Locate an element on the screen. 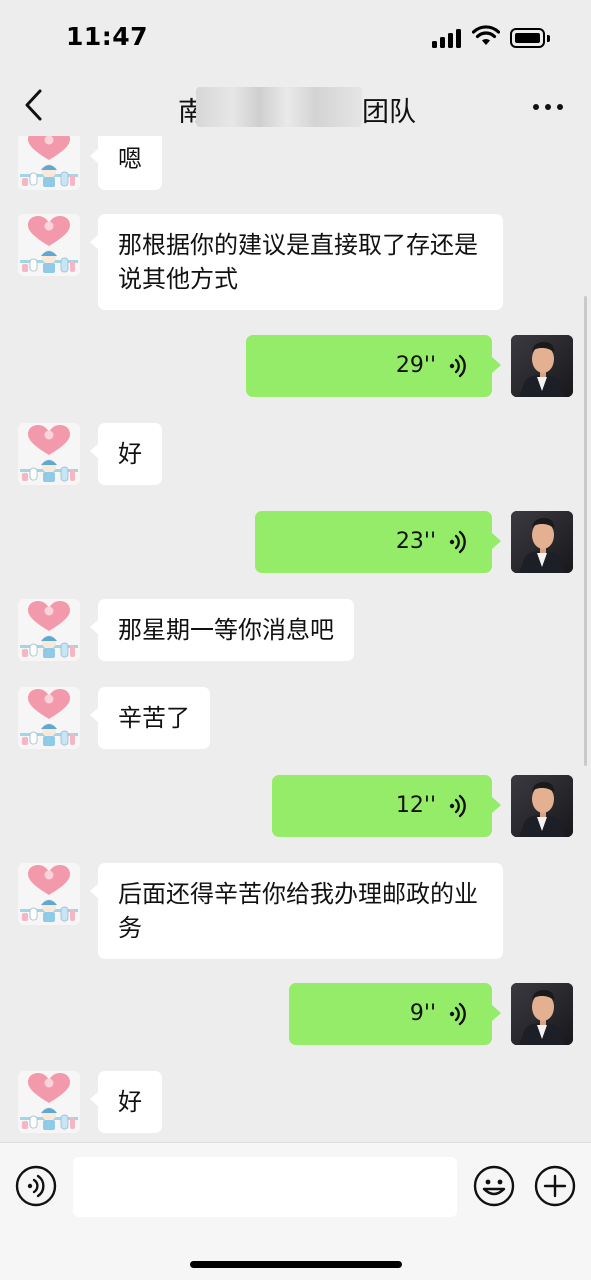  nav-bar: 南 团队 is located at coordinates (295, 107).